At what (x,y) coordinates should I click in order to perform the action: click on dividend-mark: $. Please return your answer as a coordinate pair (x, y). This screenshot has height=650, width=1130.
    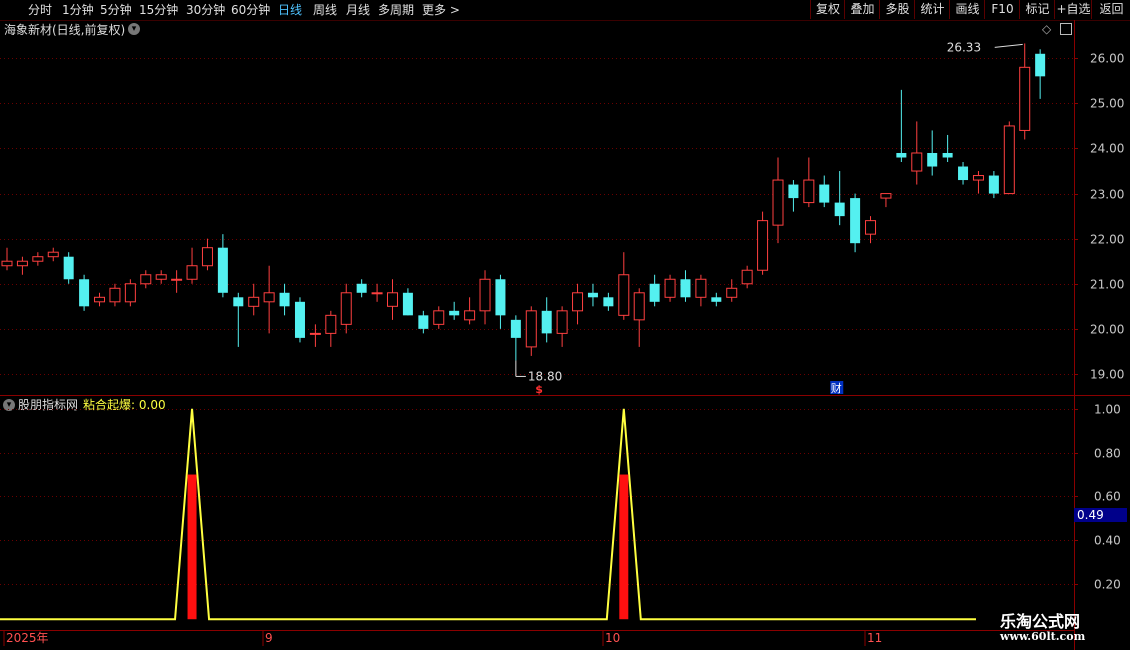
    Looking at the image, I should click on (539, 389).